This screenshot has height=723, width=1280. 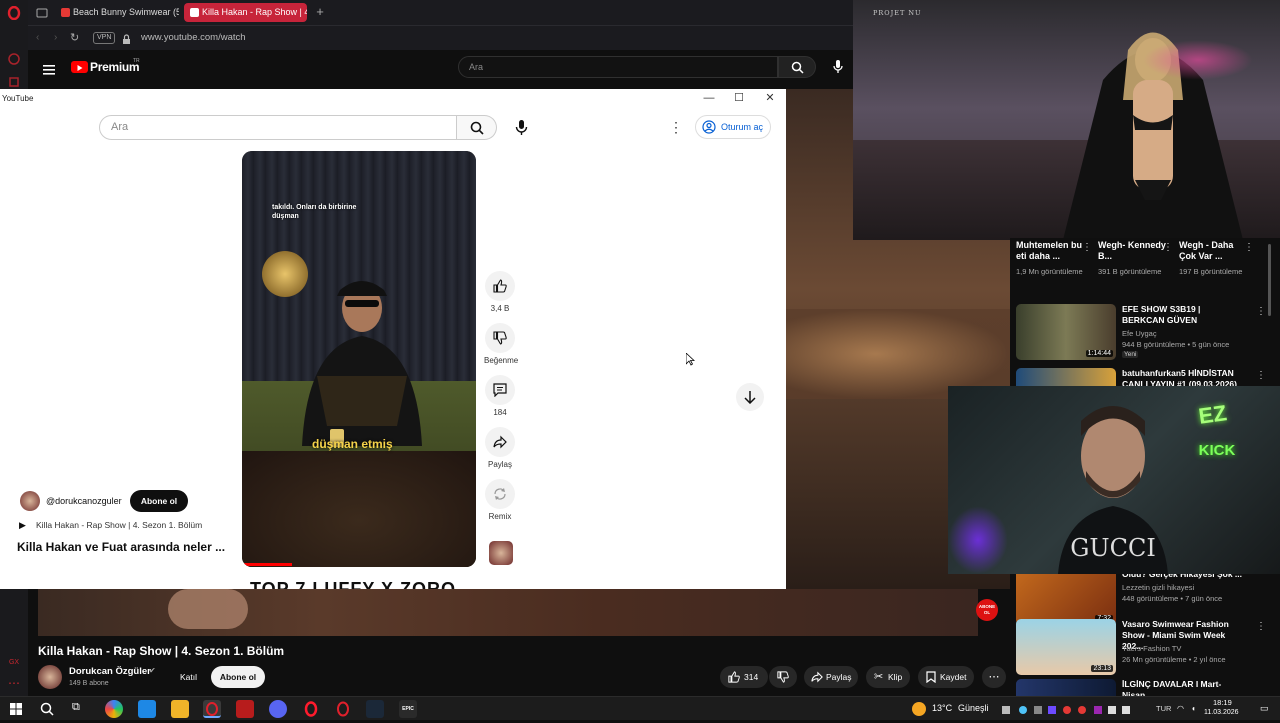 What do you see at coordinates (797, 67) in the screenshot?
I see `search-button` at bounding box center [797, 67].